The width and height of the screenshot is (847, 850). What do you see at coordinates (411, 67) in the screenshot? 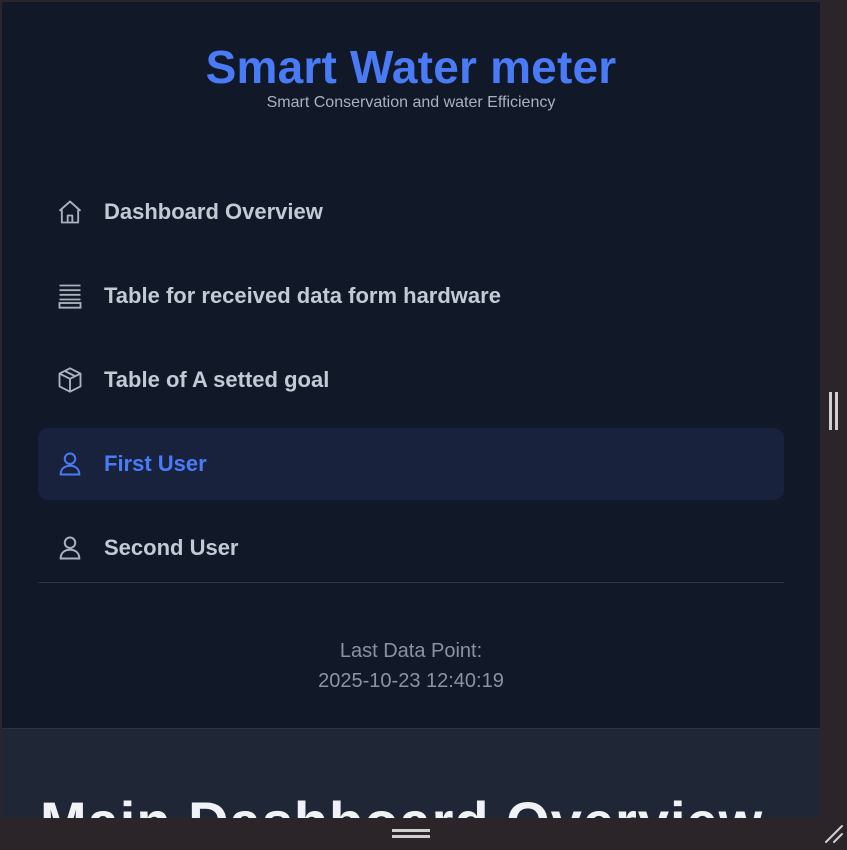
I see `app-title: Smart Water meter` at bounding box center [411, 67].